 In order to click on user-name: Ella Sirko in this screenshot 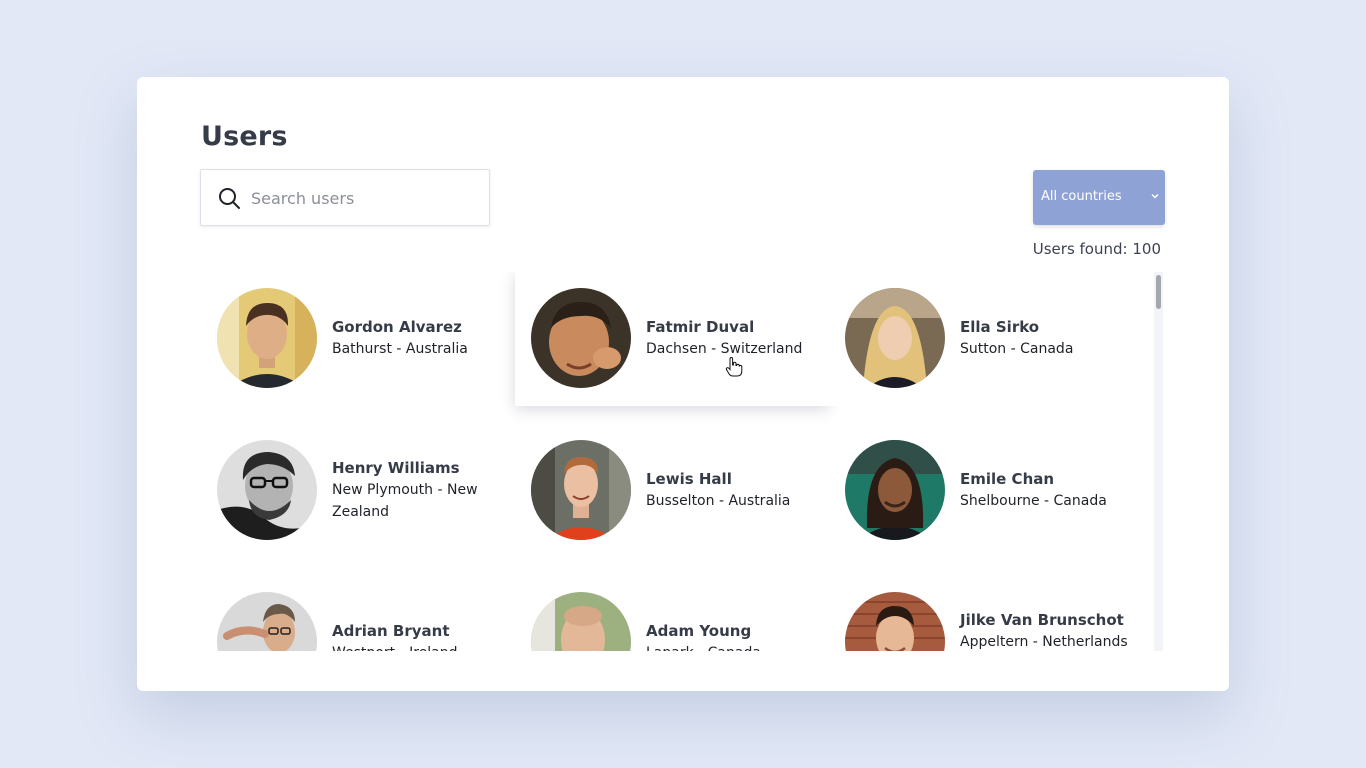, I will do `click(1000, 327)`.